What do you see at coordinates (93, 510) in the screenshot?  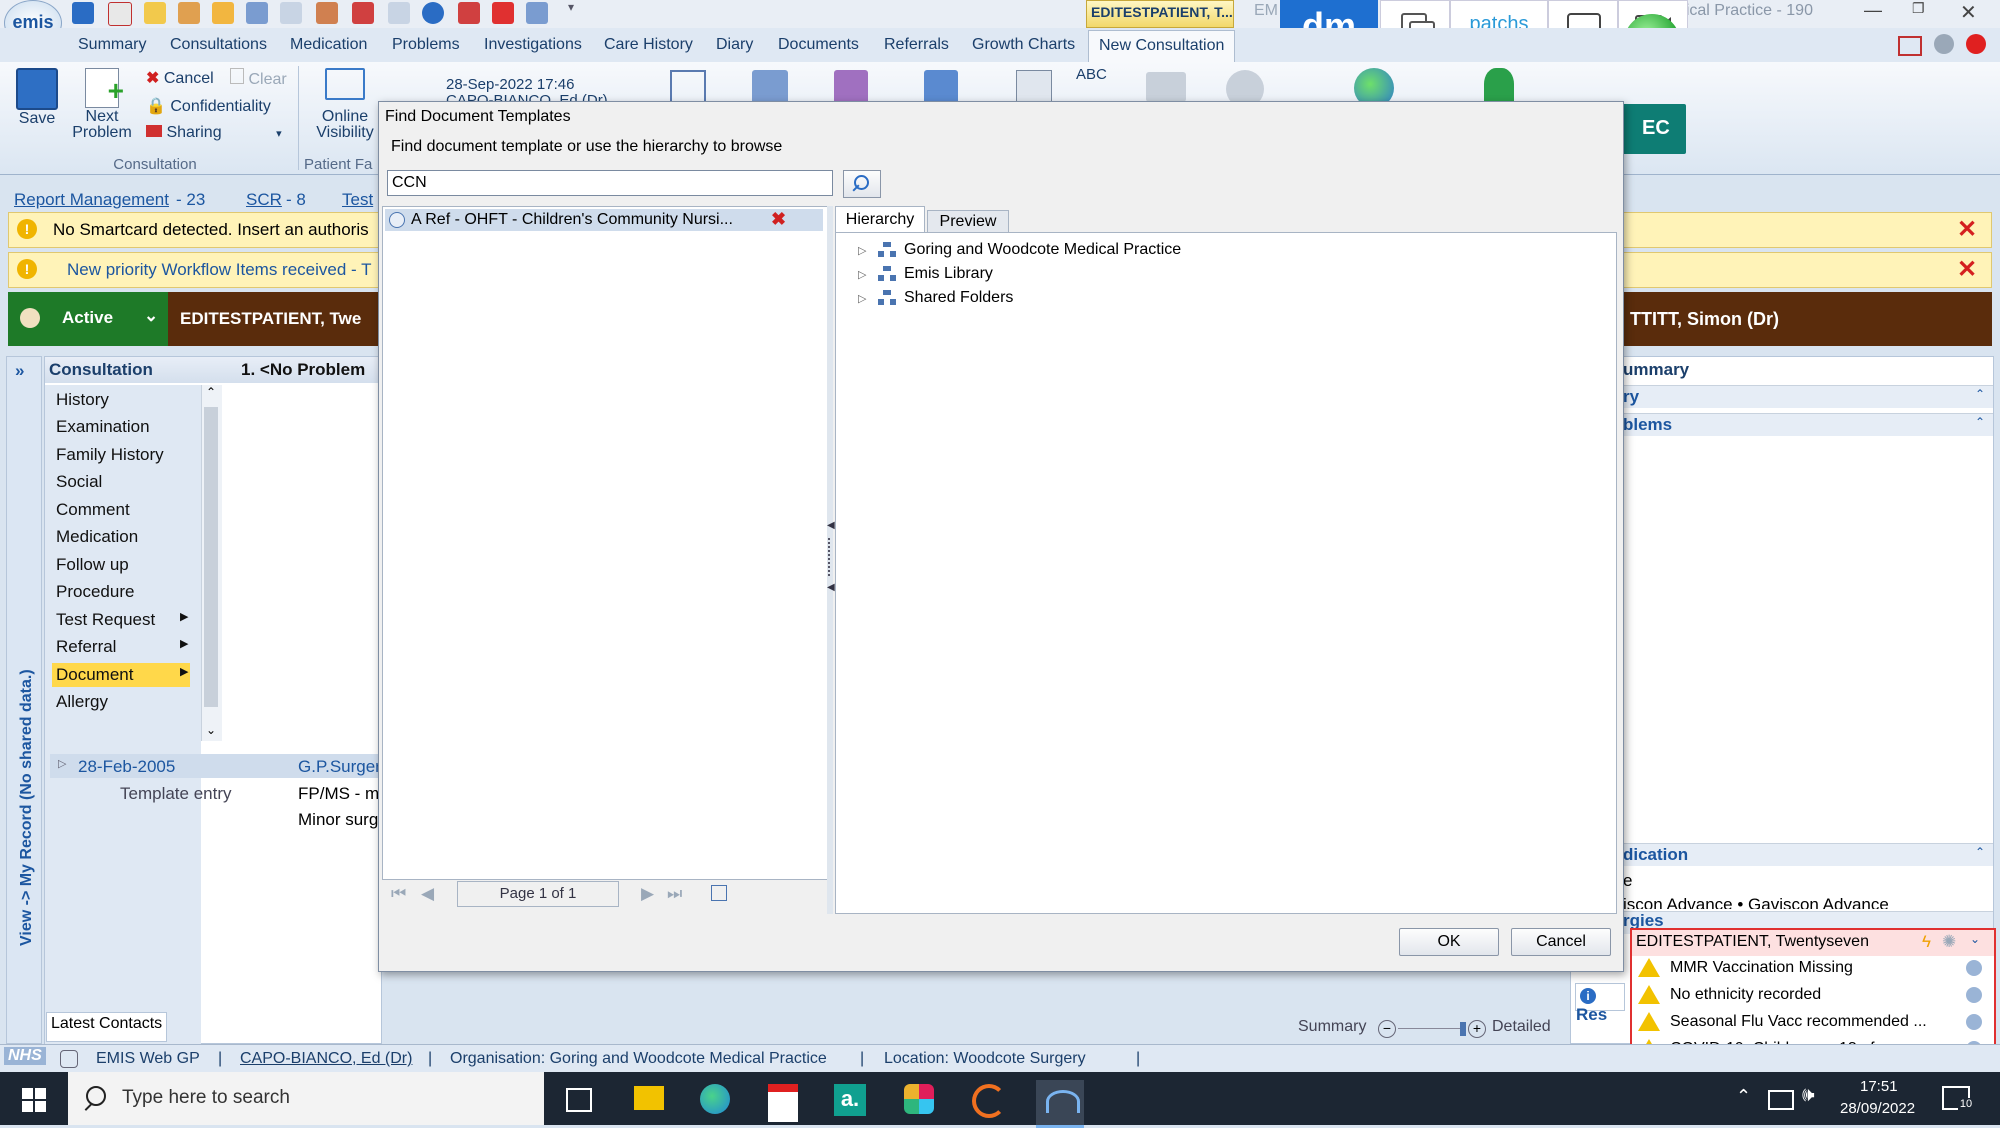 I see `nav-comment: Comment` at bounding box center [93, 510].